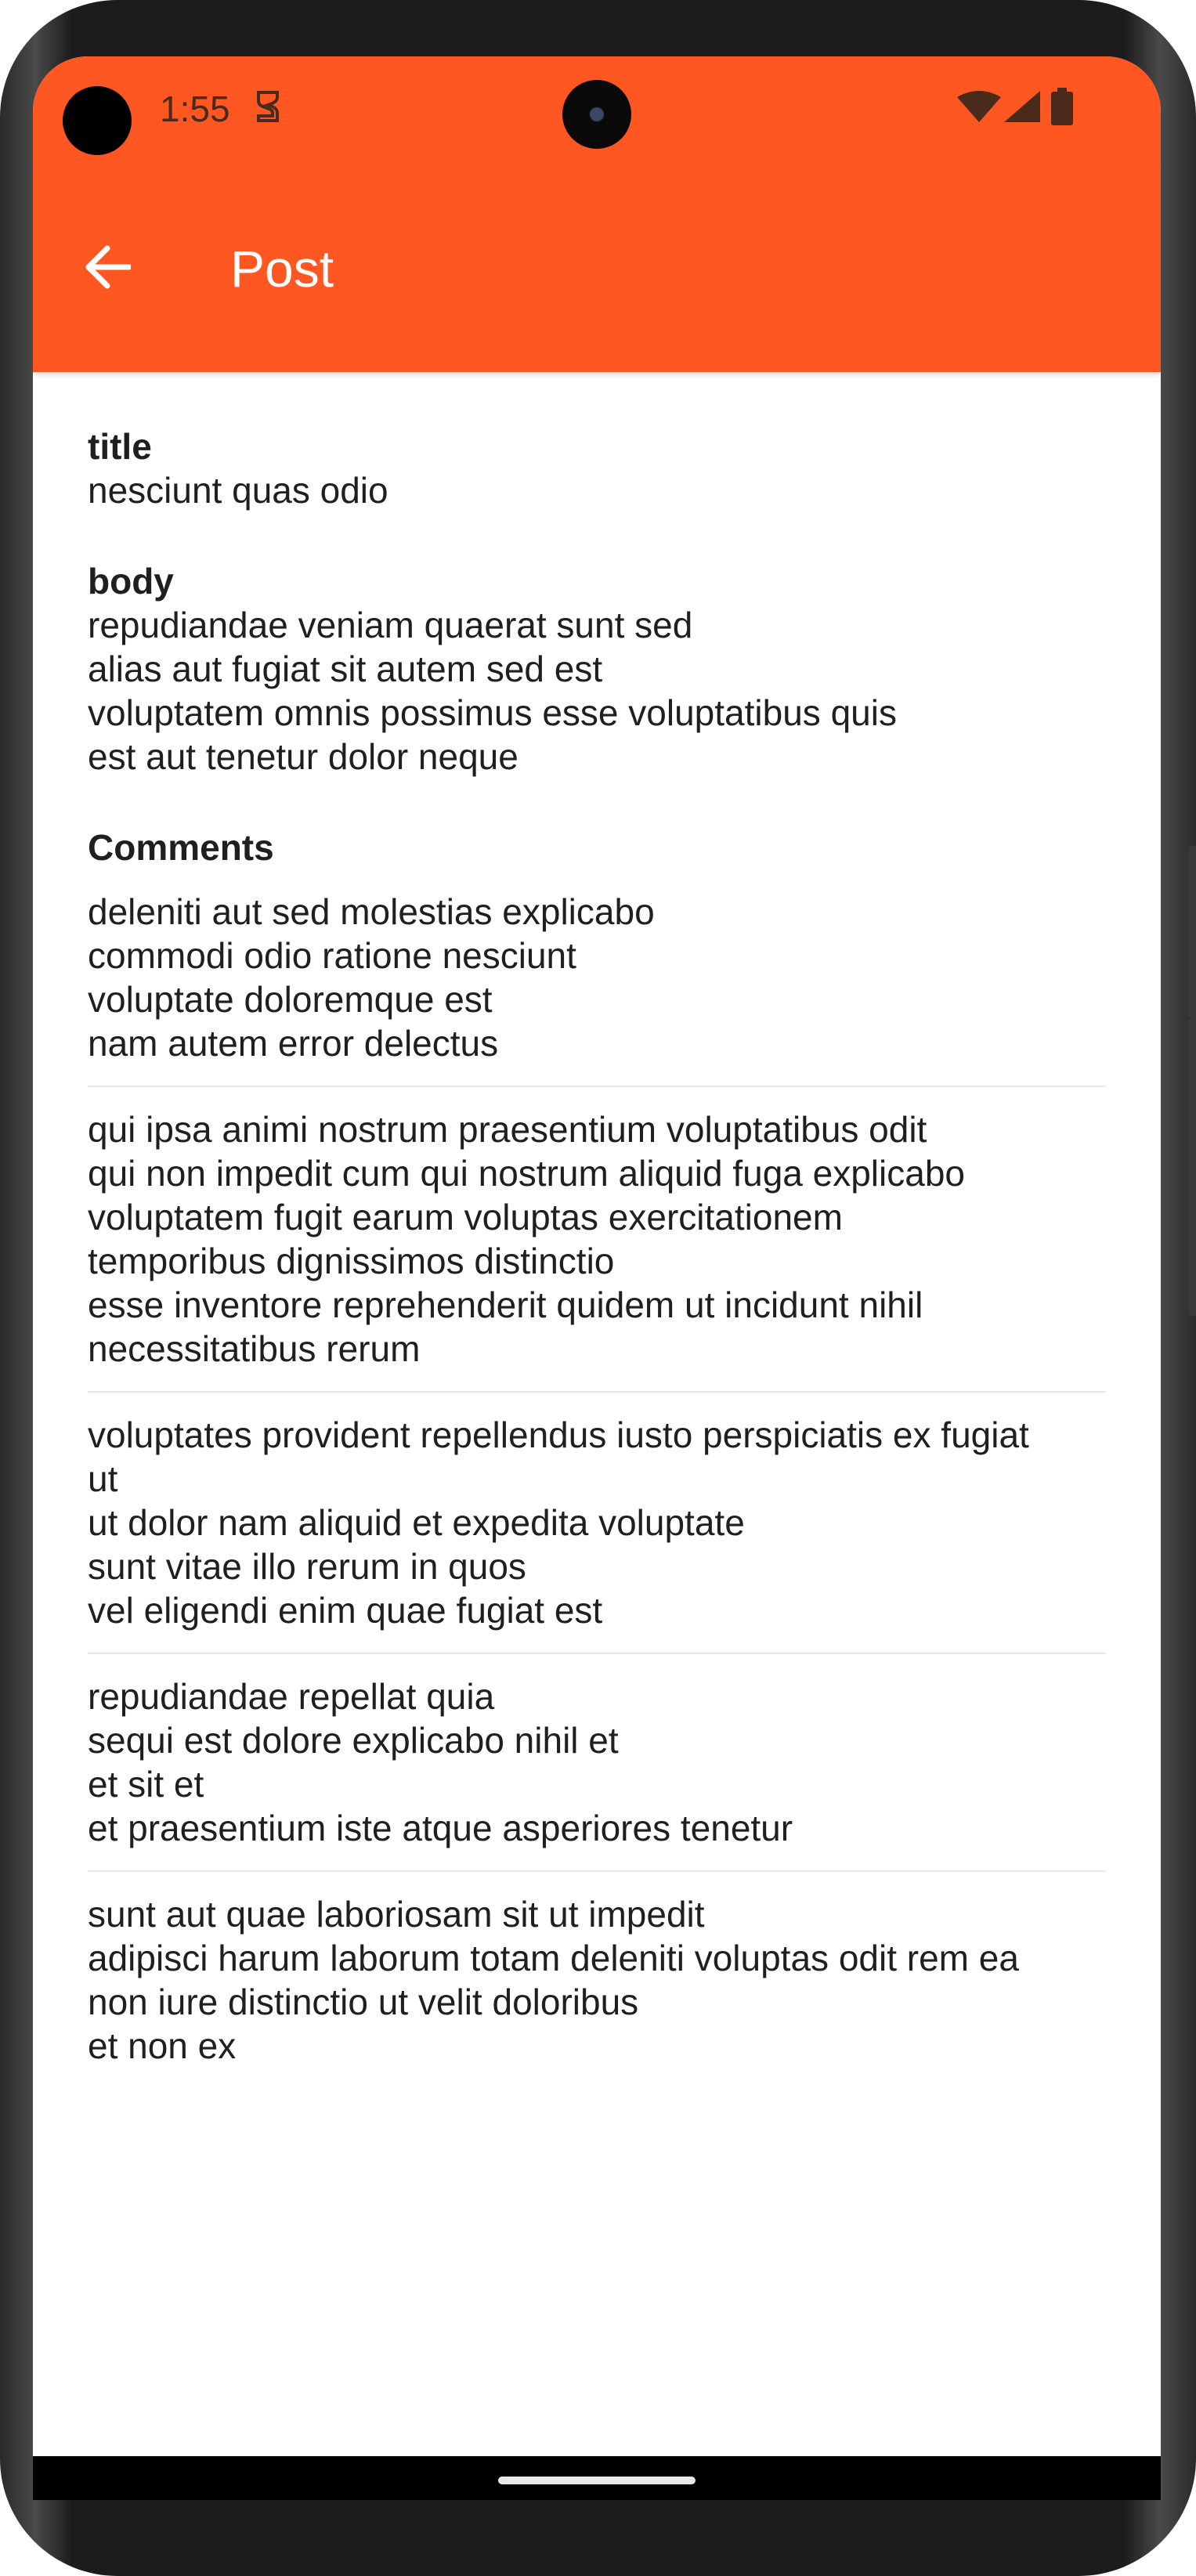 Image resolution: width=1196 pixels, height=2576 pixels. Describe the element at coordinates (268, 108) in the screenshot. I see `notification-icon` at that location.